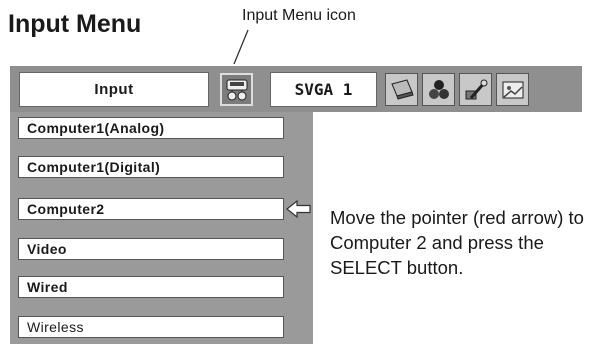 The width and height of the screenshot is (592, 344). Describe the element at coordinates (298, 209) in the screenshot. I see `pointer-arrow-icon` at that location.